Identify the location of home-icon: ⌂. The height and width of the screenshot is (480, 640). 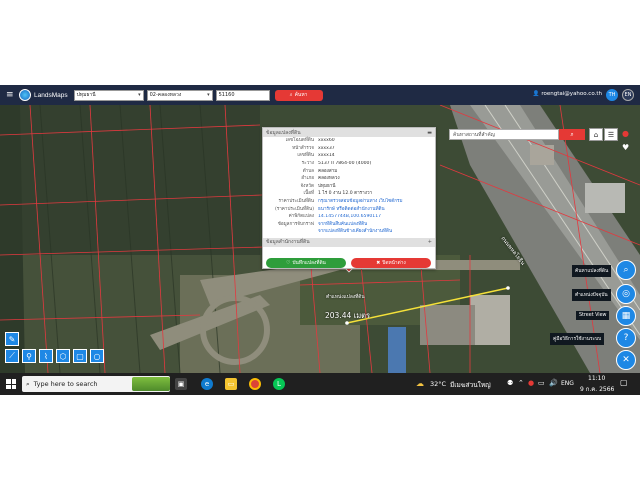
(596, 134).